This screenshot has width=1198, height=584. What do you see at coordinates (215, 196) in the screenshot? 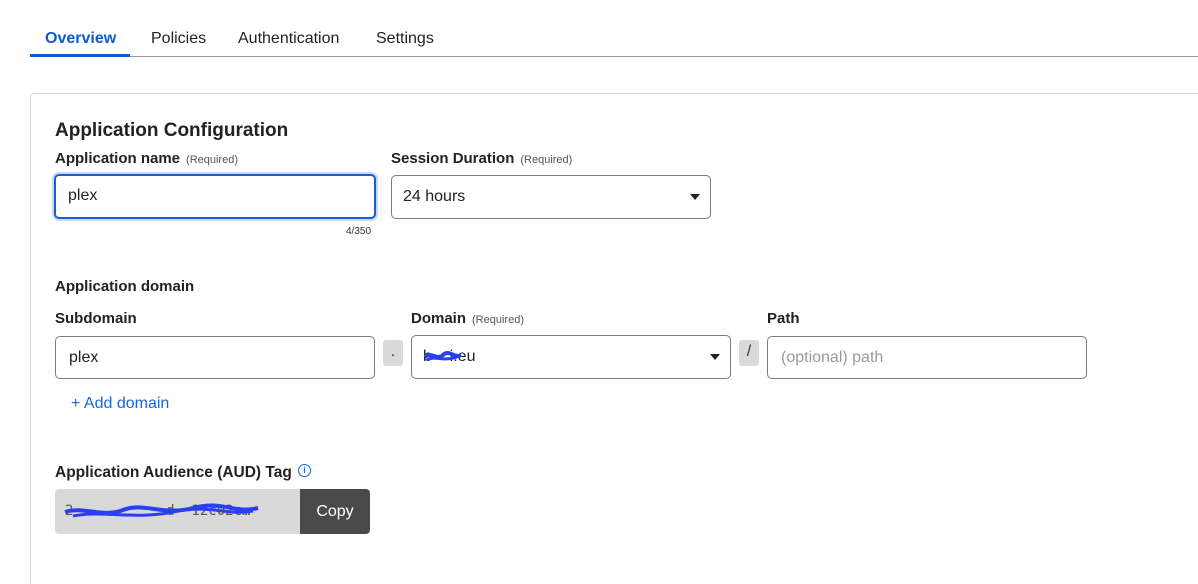
I see `app-name-input: plex` at bounding box center [215, 196].